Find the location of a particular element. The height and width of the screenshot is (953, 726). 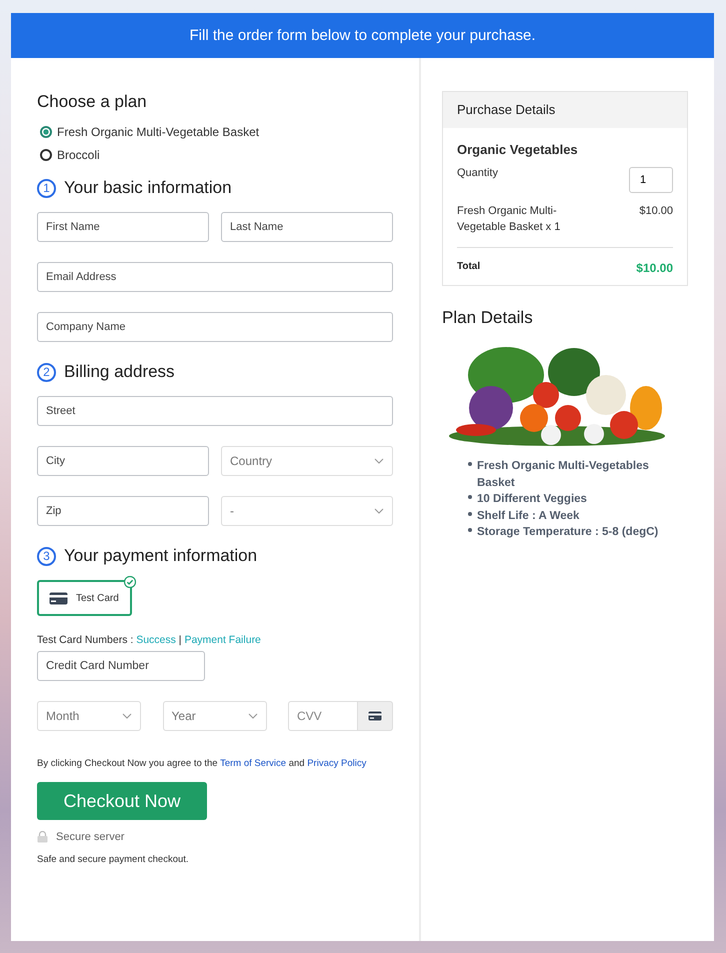

radio-label: Broccoli is located at coordinates (78, 155).